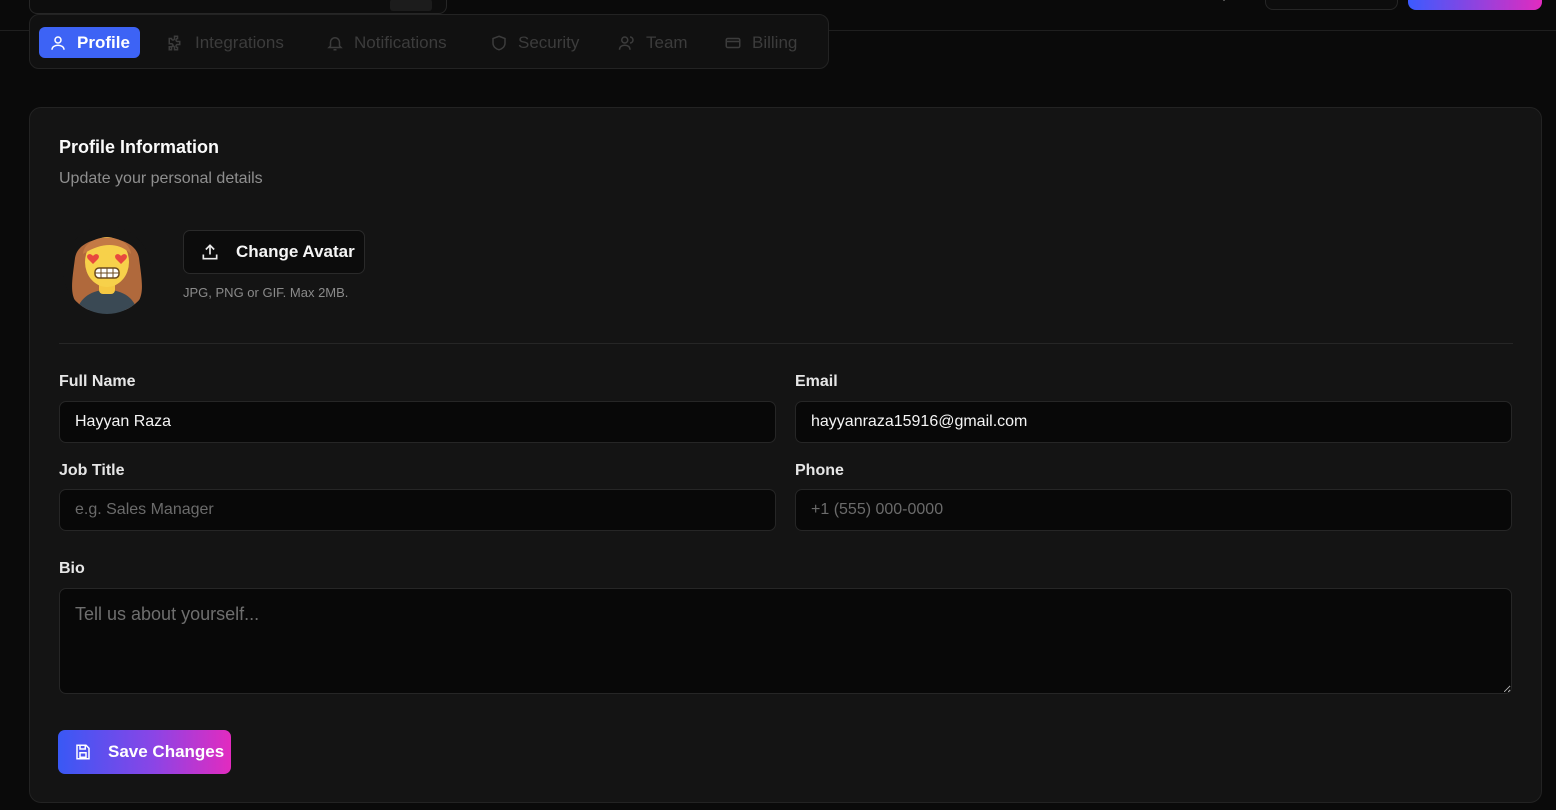 The image size is (1556, 810). What do you see at coordinates (72, 568) in the screenshot?
I see `bio-label: Bio` at bounding box center [72, 568].